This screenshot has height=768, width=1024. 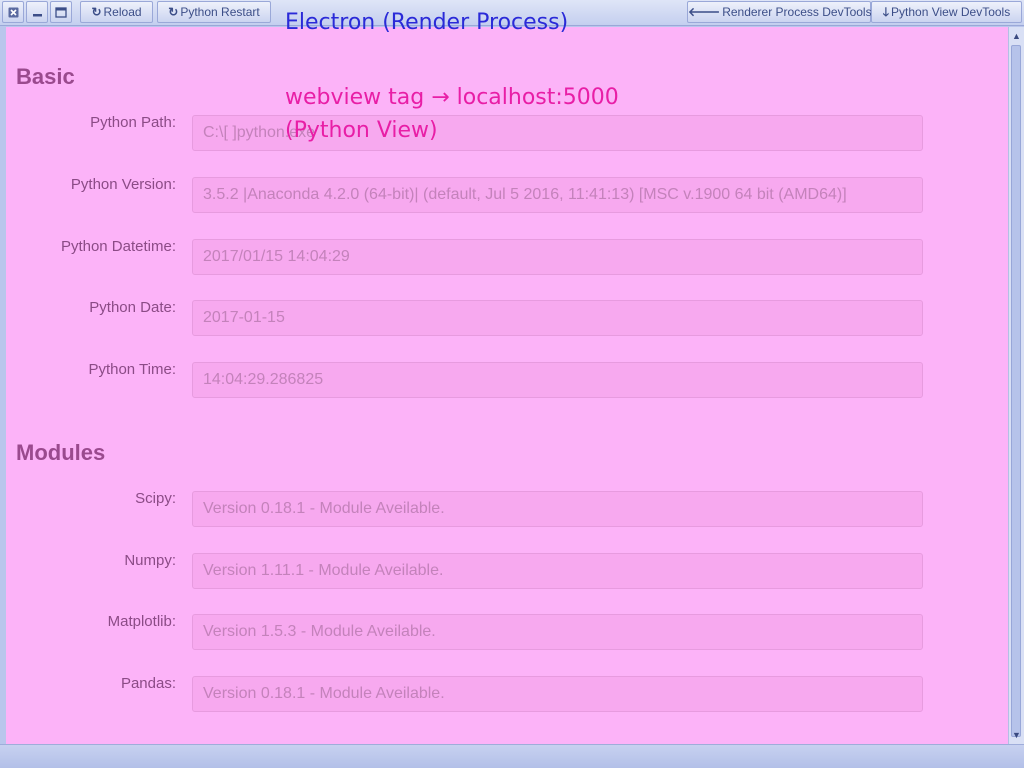 I want to click on matplotlib-label: Matplotlib:, so click(x=141, y=621).